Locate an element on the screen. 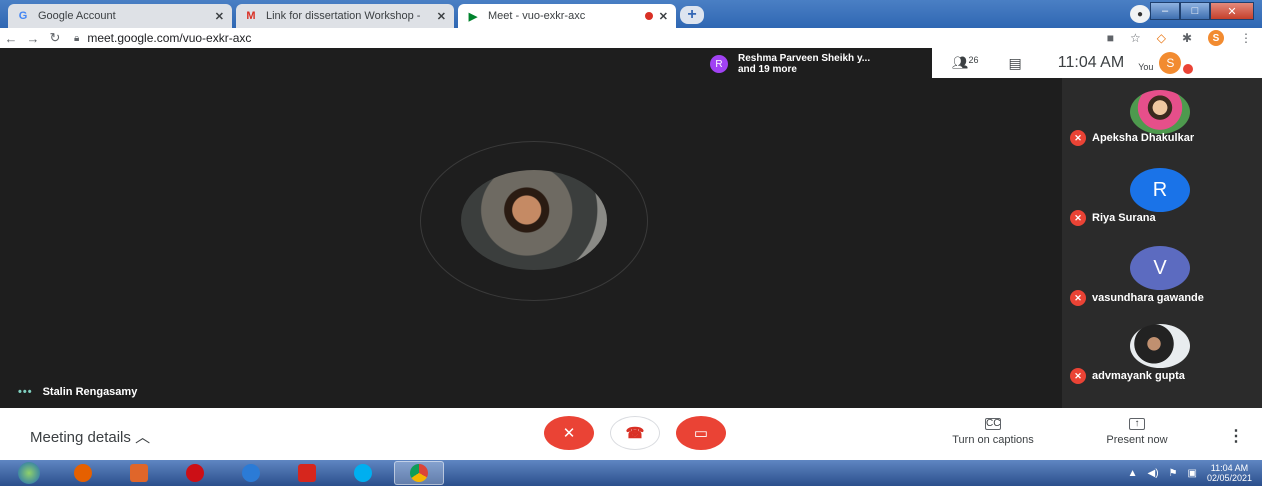 This screenshot has width=1262, height=486. chat-icon: ▤ is located at coordinates (1015, 63).